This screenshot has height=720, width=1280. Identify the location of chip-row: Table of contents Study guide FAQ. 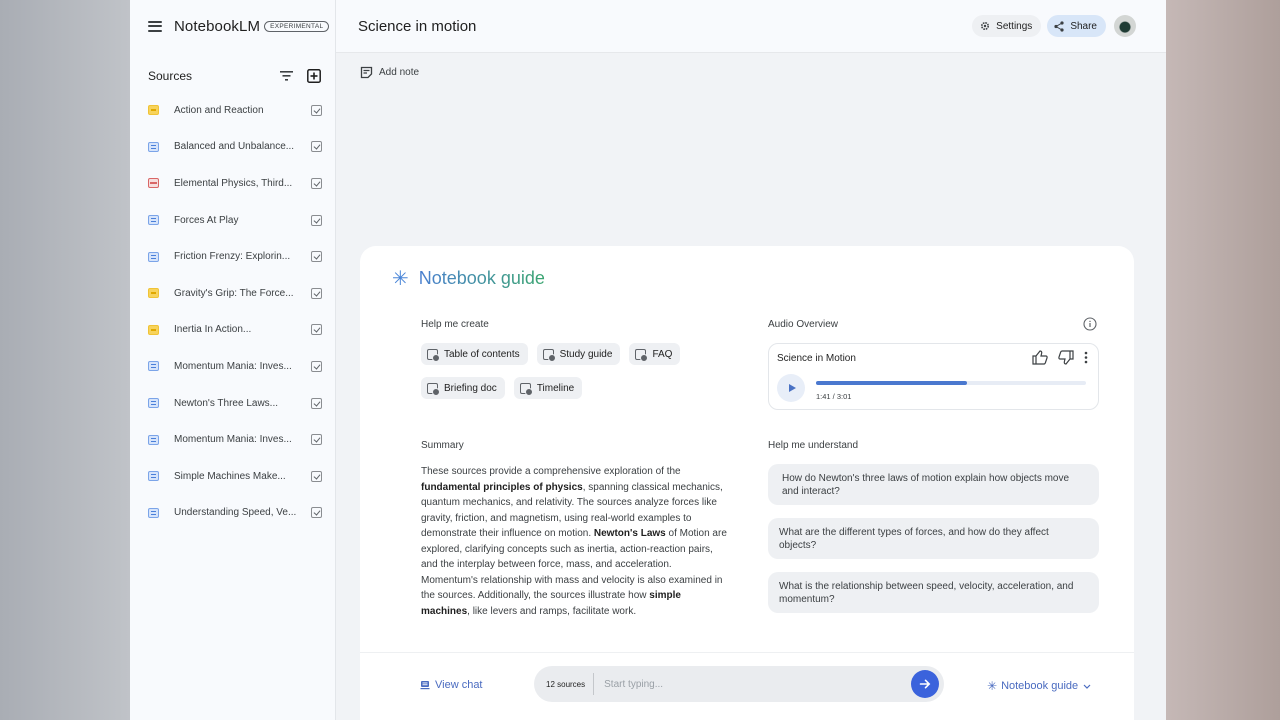
(581, 354).